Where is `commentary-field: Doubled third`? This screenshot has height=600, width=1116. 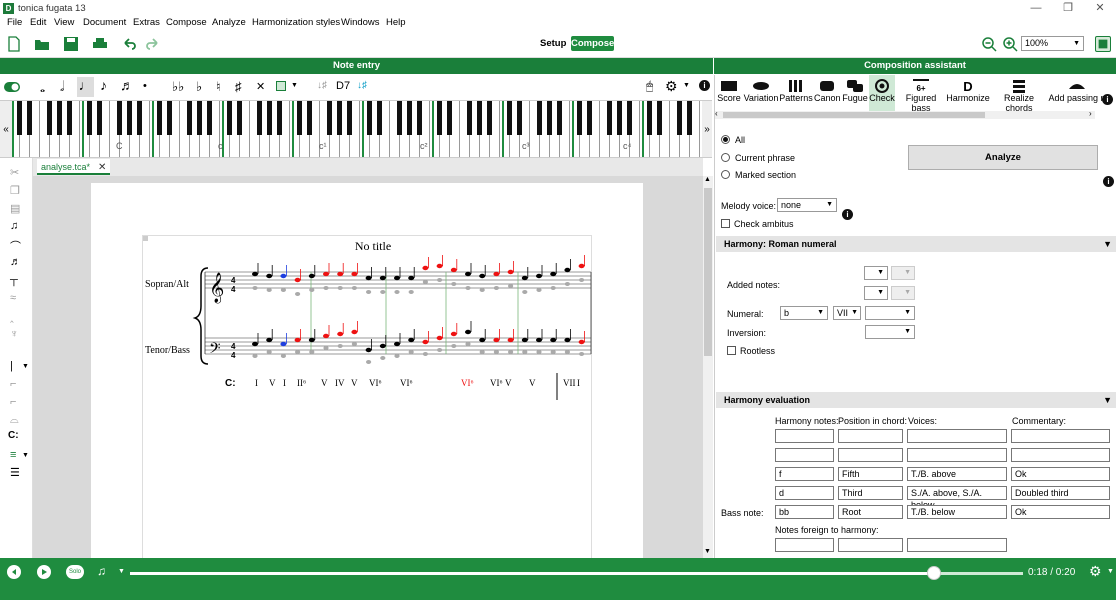
commentary-field: Doubled third is located at coordinates (1060, 493).